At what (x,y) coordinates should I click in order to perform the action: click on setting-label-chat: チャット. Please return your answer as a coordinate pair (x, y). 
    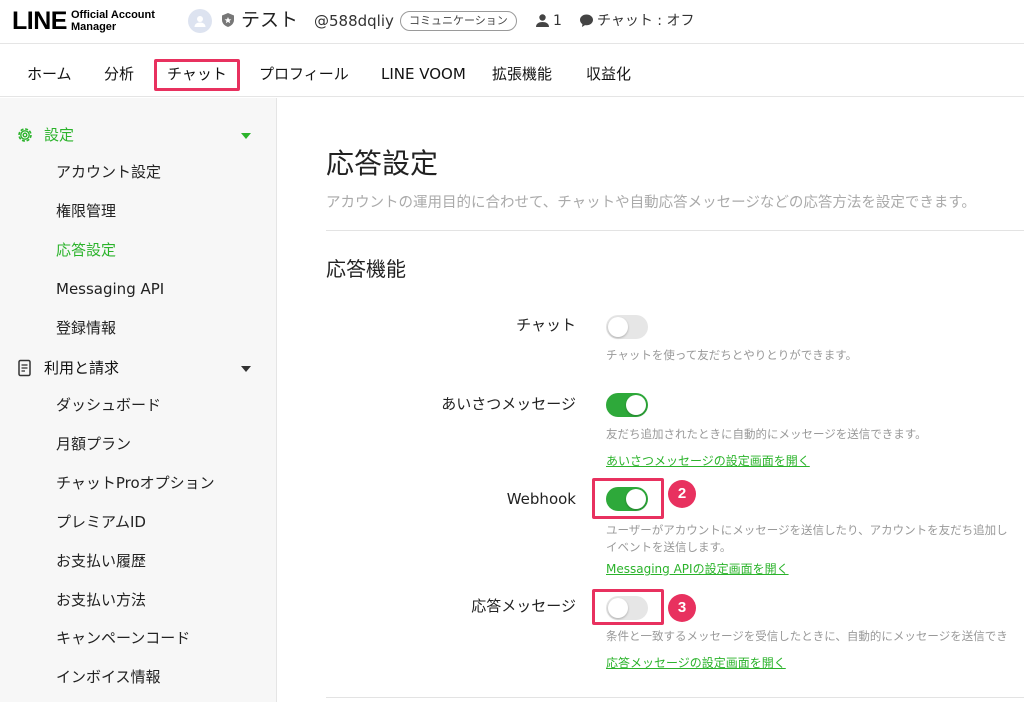
    Looking at the image, I should click on (546, 325).